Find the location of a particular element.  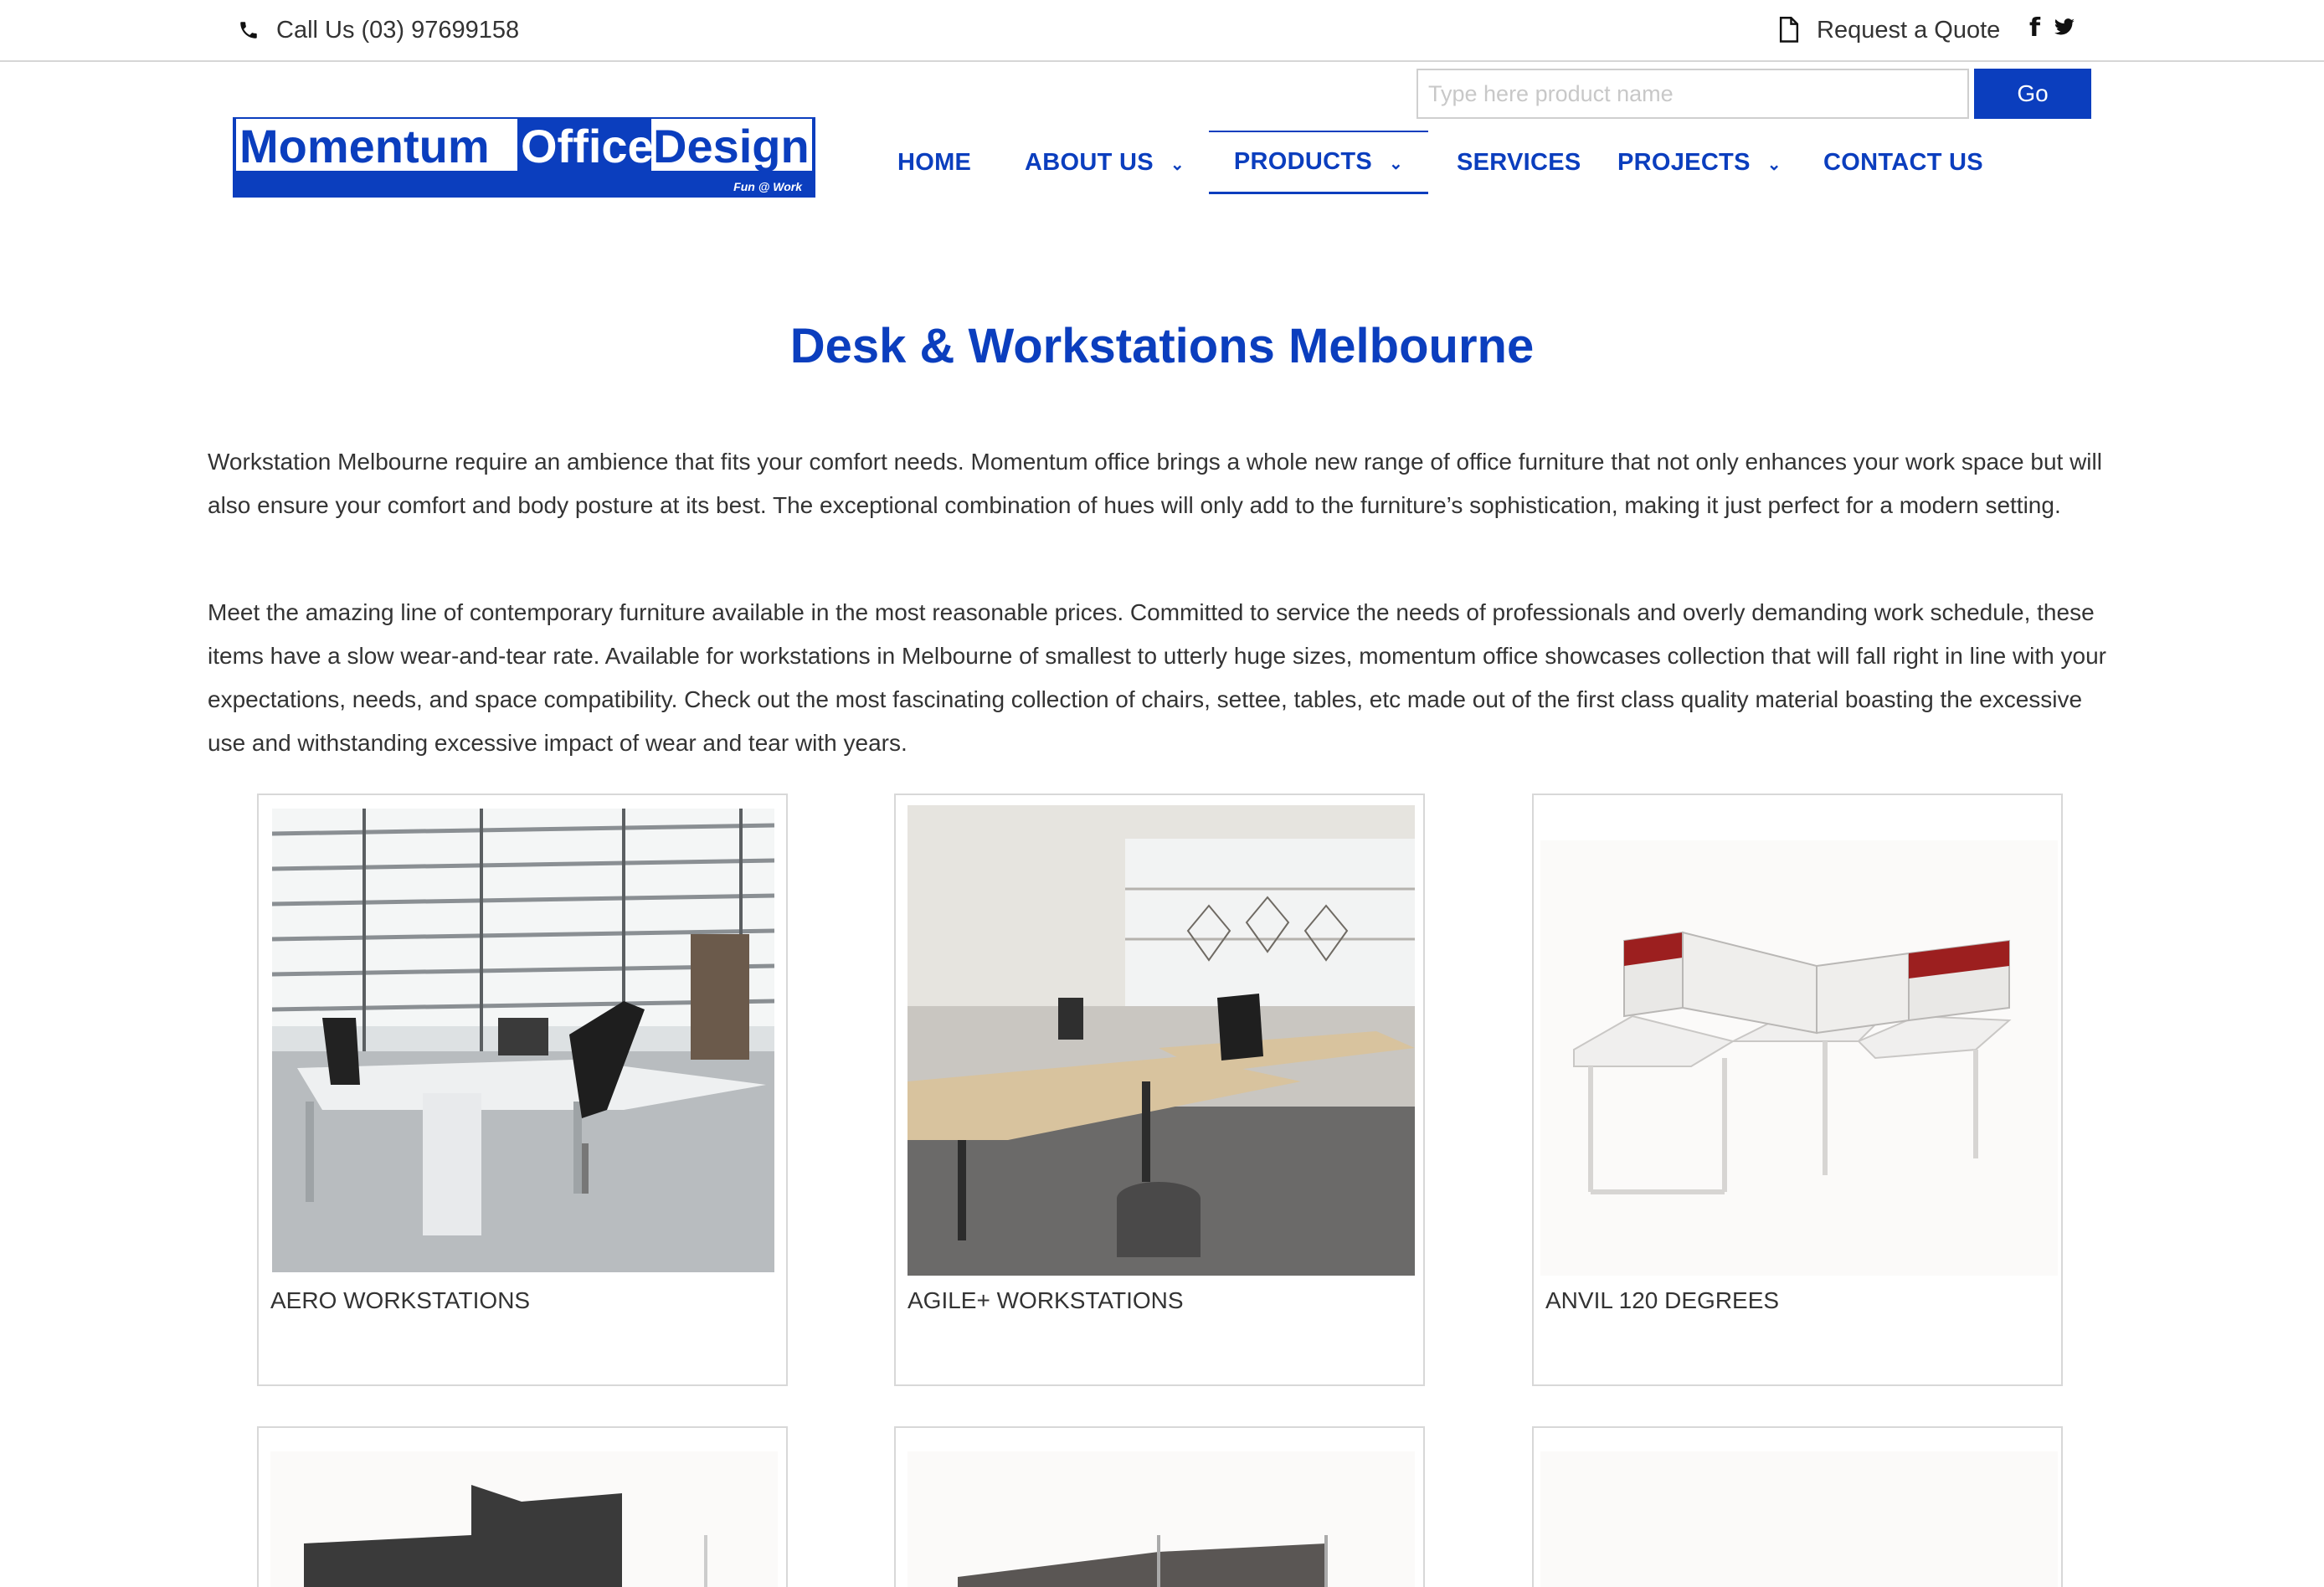

request-quote-link: Request a Quote is located at coordinates (1889, 30).